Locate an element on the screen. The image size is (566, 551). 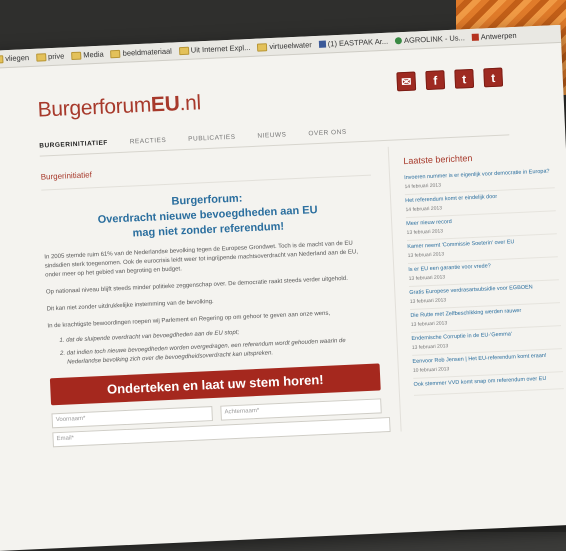
bookmark-media: Media is located at coordinates (87, 55).